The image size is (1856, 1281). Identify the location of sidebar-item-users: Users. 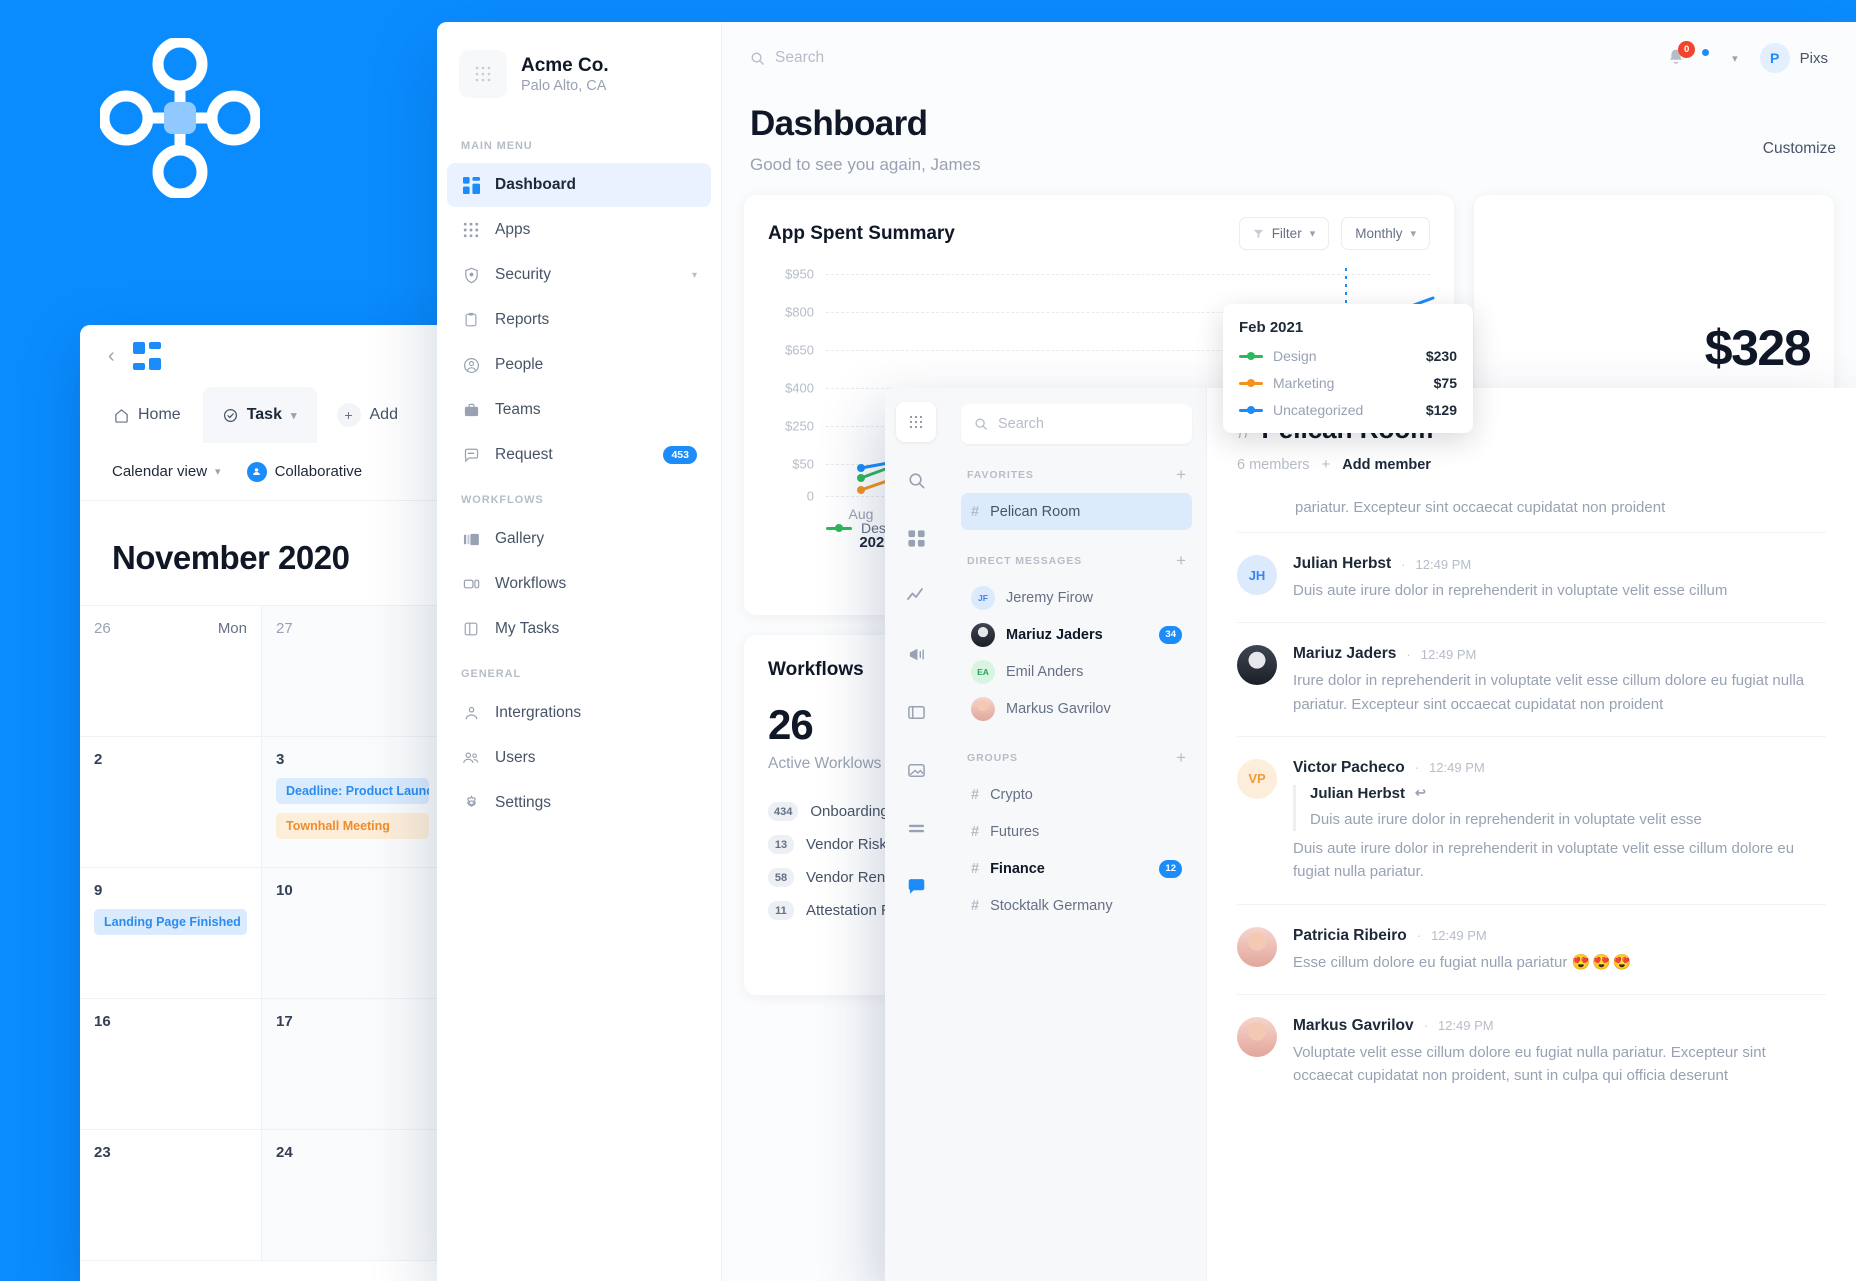
(579, 758).